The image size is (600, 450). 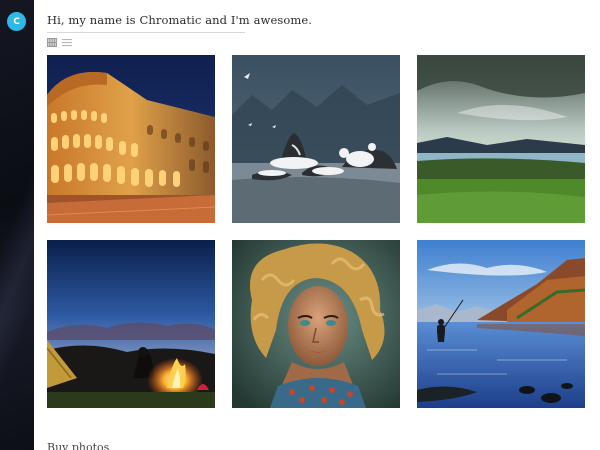 I want to click on buy-photos-link: Buy photos, so click(x=78, y=445).